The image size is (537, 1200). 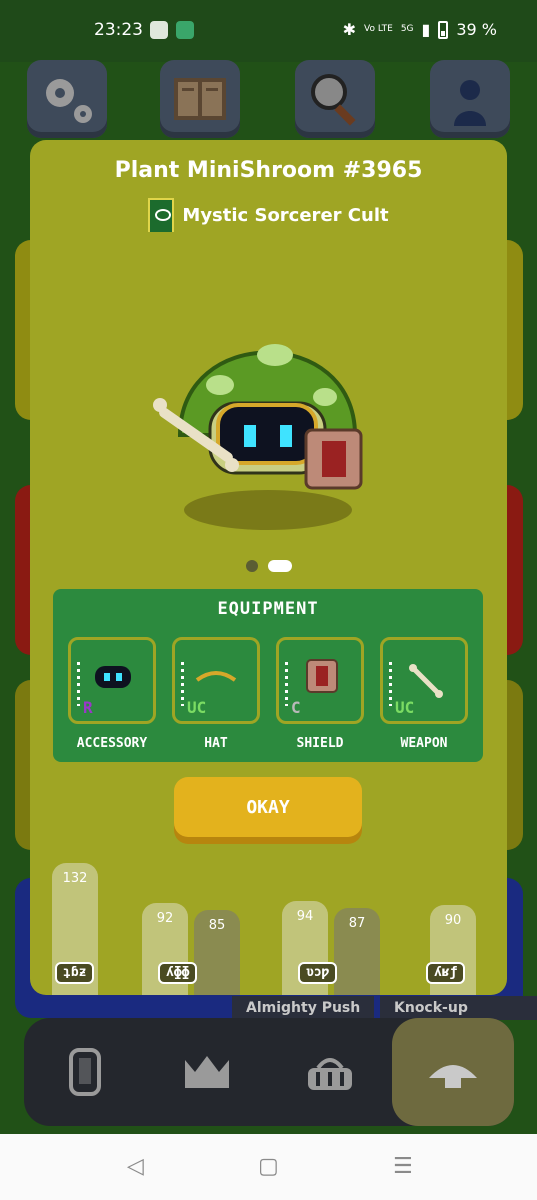 What do you see at coordinates (357, 923) in the screenshot?
I see `stat-value-5: 87` at bounding box center [357, 923].